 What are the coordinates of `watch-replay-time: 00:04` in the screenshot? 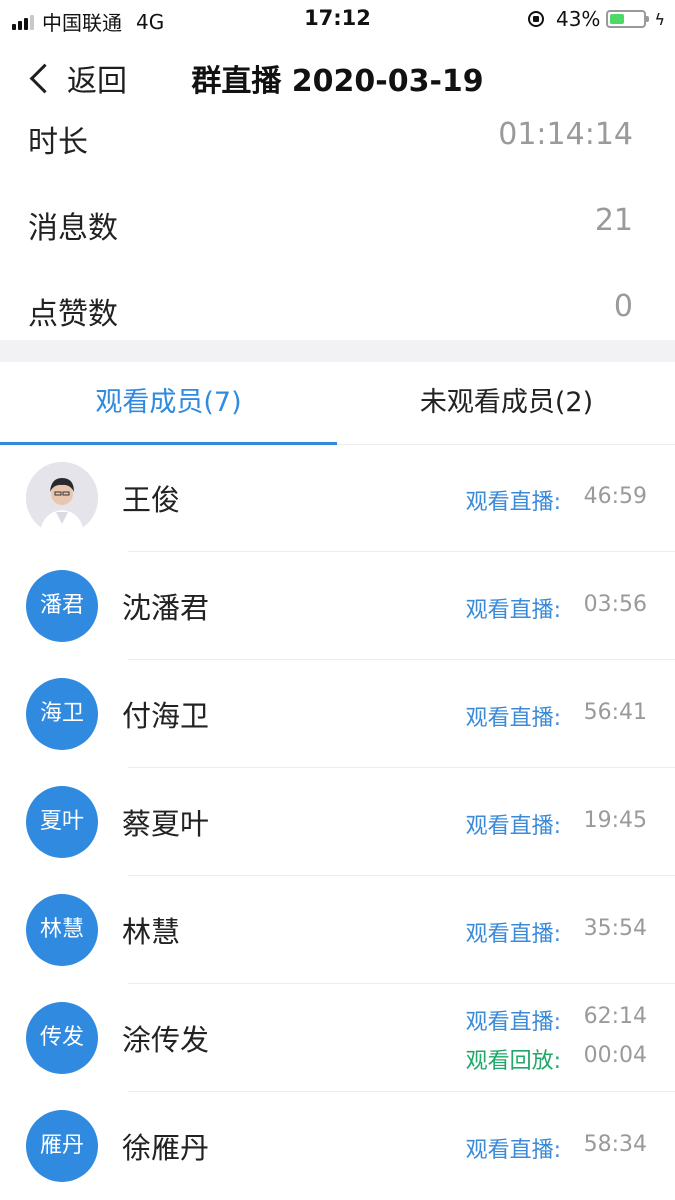 It's located at (615, 1055).